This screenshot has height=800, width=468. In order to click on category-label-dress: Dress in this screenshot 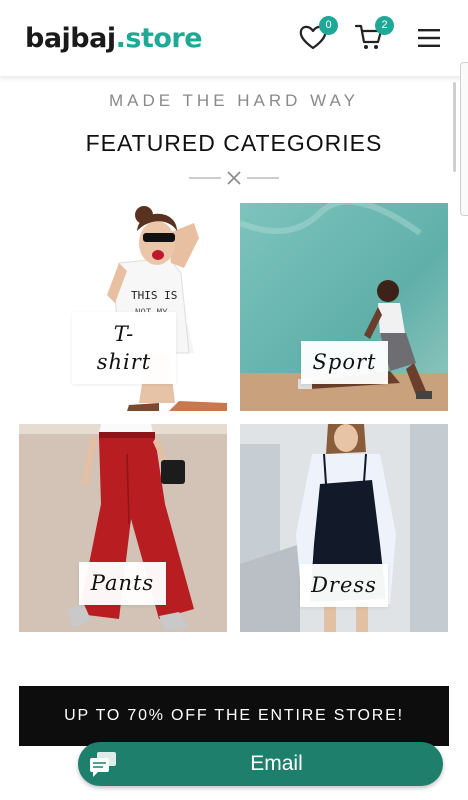, I will do `click(344, 585)`.